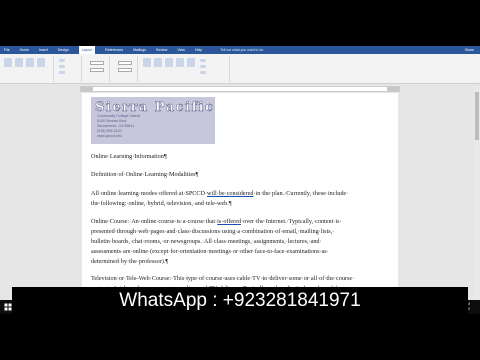  I want to click on tab-file: File, so click(7, 50).